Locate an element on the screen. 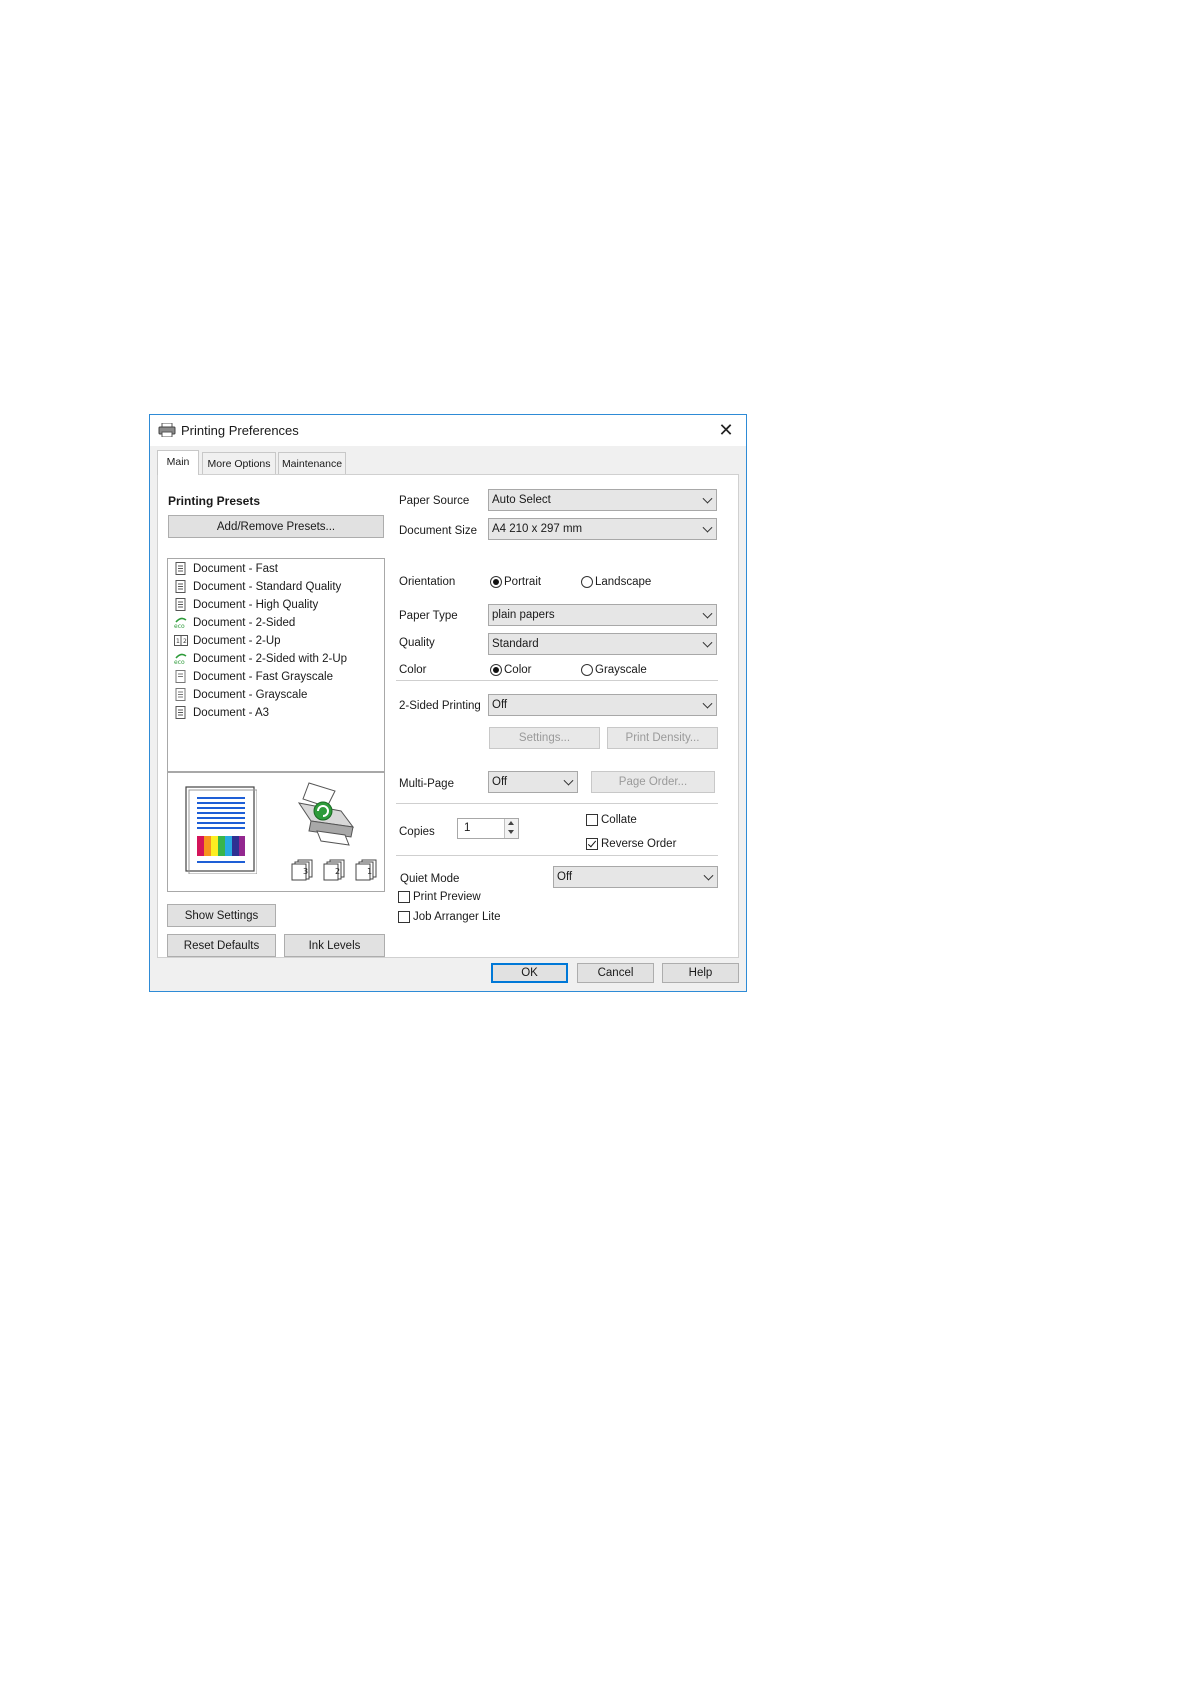 Image resolution: width=1190 pixels, height=1684 pixels. list-item: eco Document - 2-Sided is located at coordinates (234, 622).